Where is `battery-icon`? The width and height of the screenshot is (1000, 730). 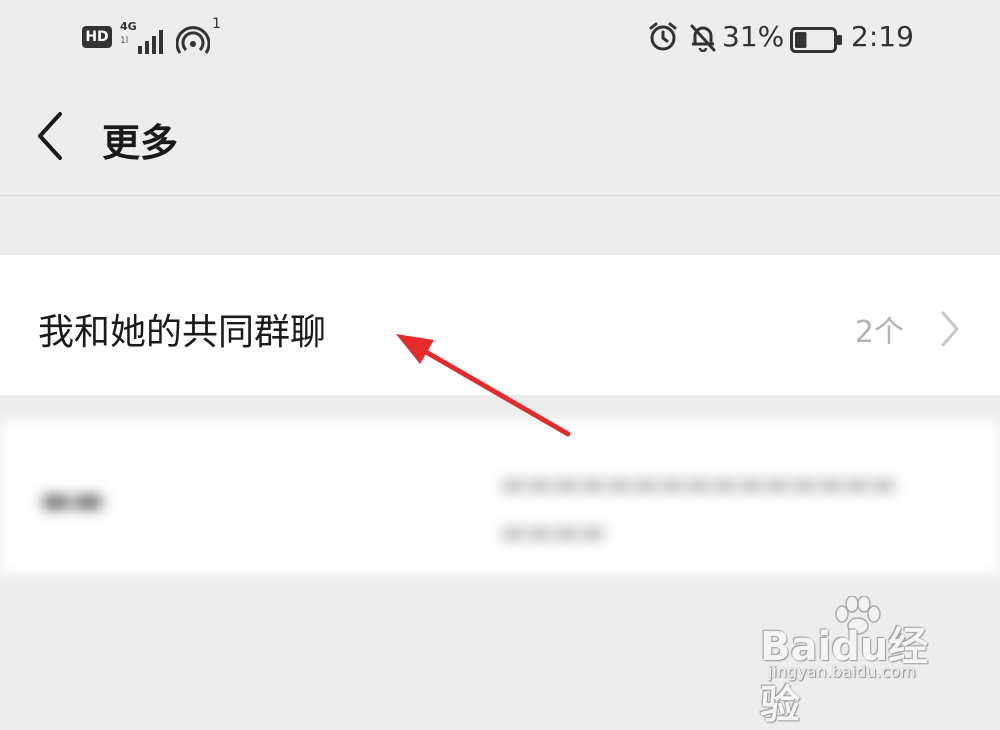
battery-icon is located at coordinates (816, 40).